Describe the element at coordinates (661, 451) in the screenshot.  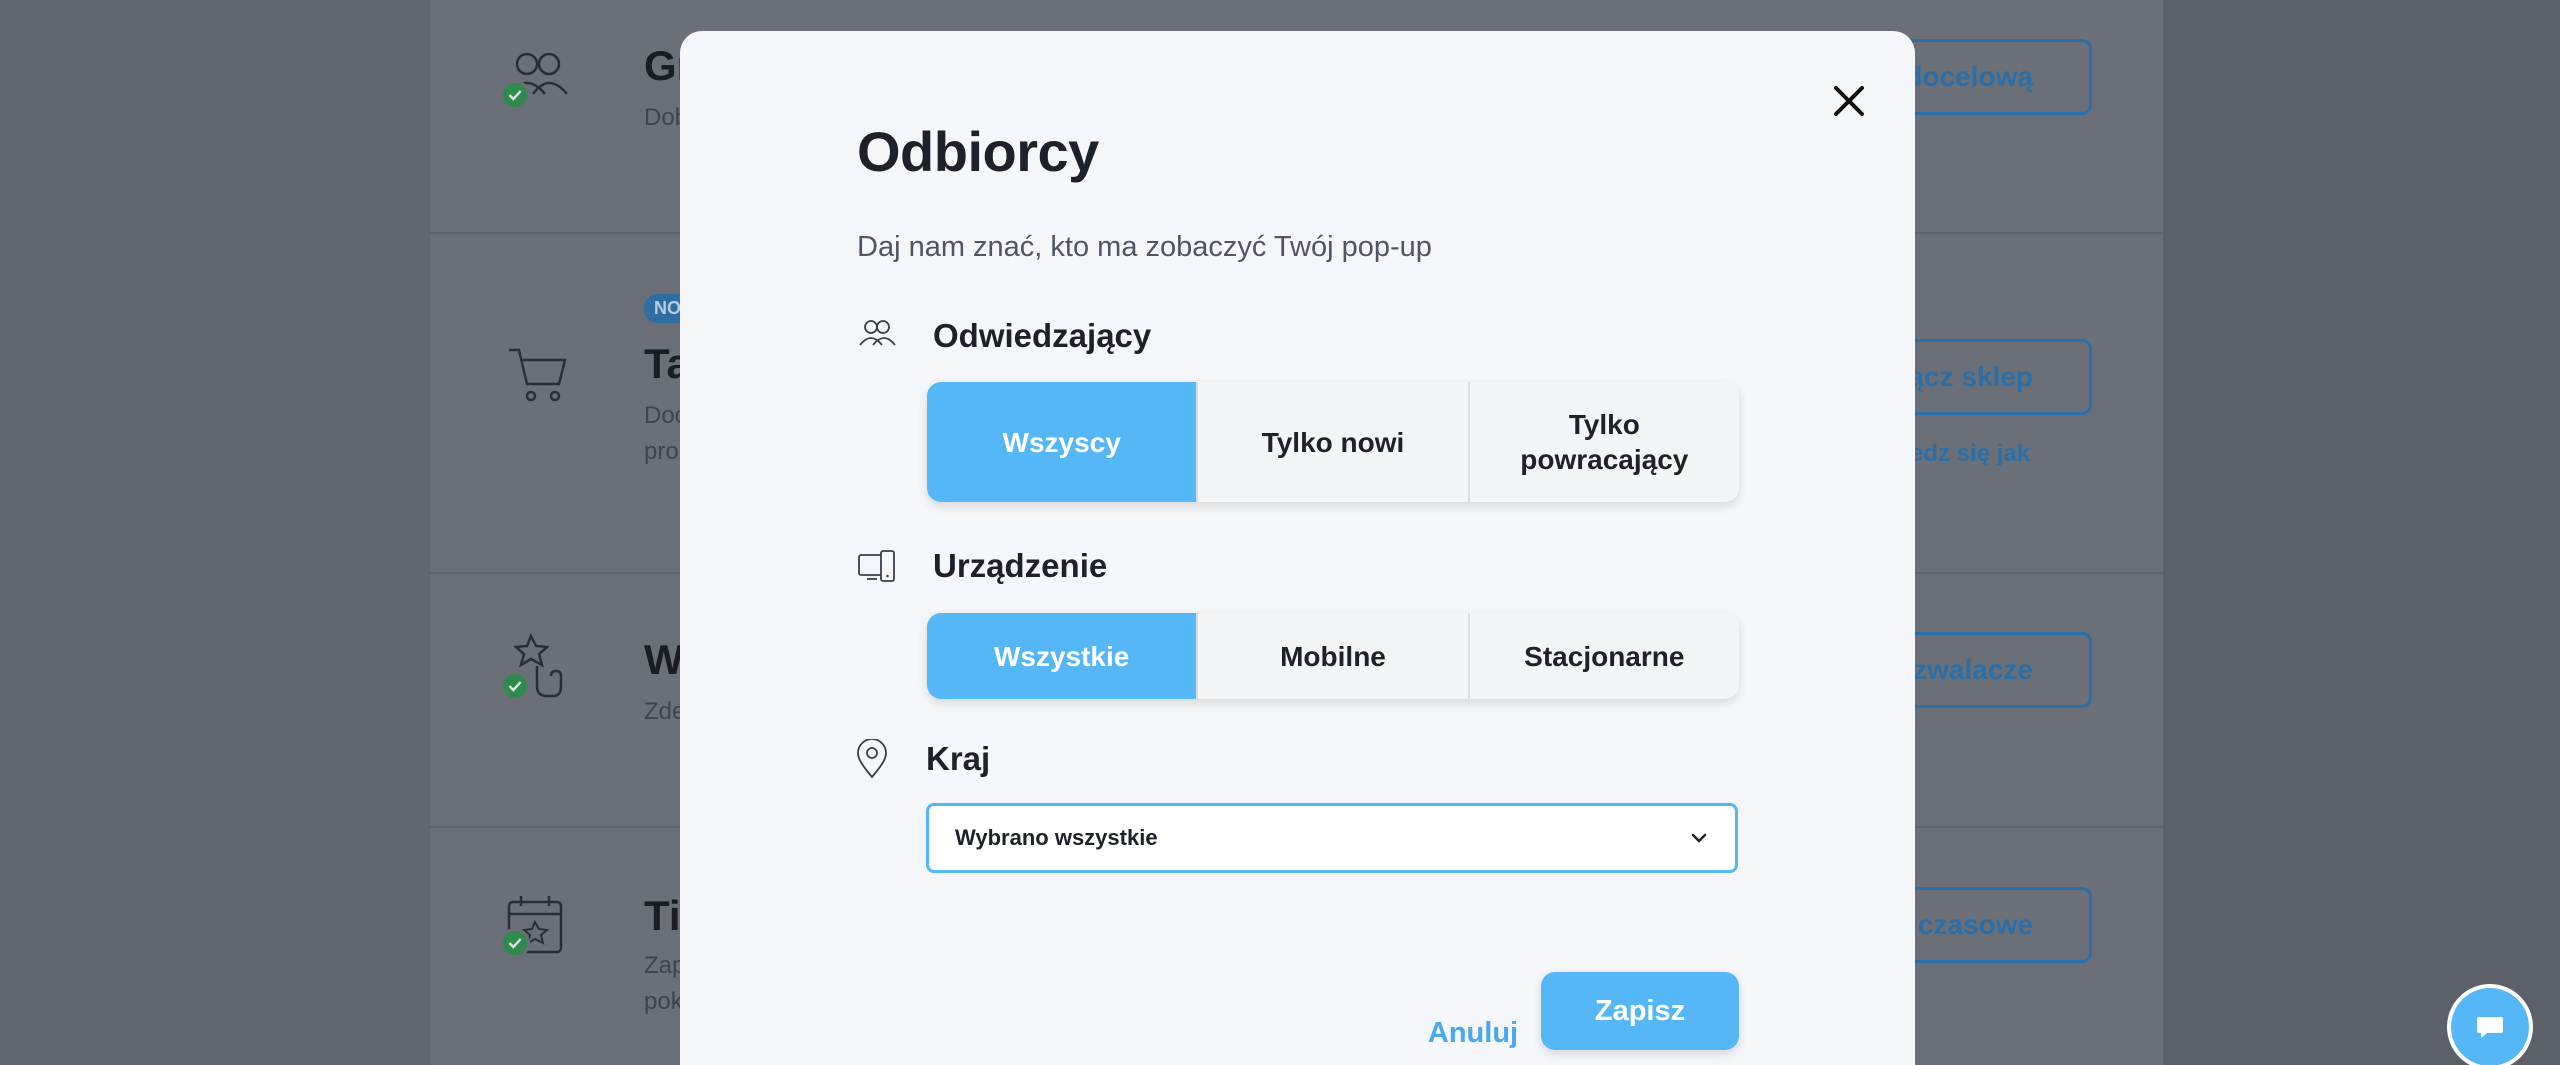
I see `row-description: pro` at that location.